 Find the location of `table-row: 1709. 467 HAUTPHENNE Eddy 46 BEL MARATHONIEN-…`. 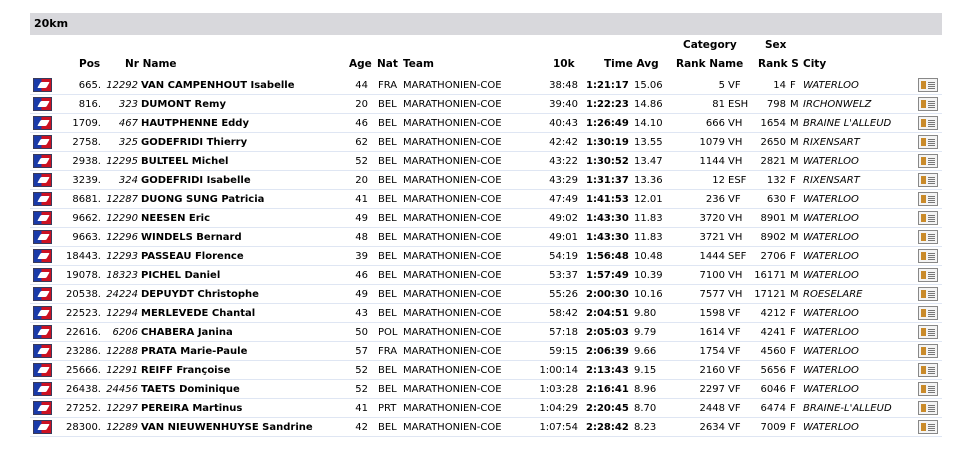

table-row: 1709. 467 HAUTPHENNE Eddy 46 BEL MARATHONIEN-… is located at coordinates (486, 123).